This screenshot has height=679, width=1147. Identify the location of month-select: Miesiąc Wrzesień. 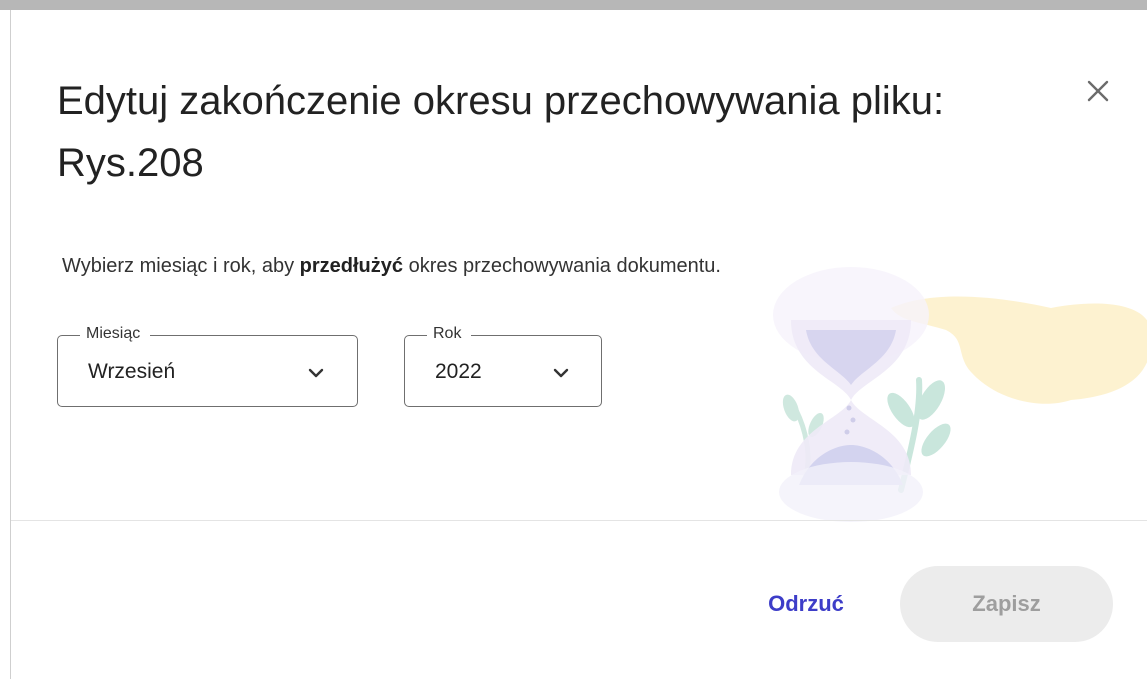
(207, 365).